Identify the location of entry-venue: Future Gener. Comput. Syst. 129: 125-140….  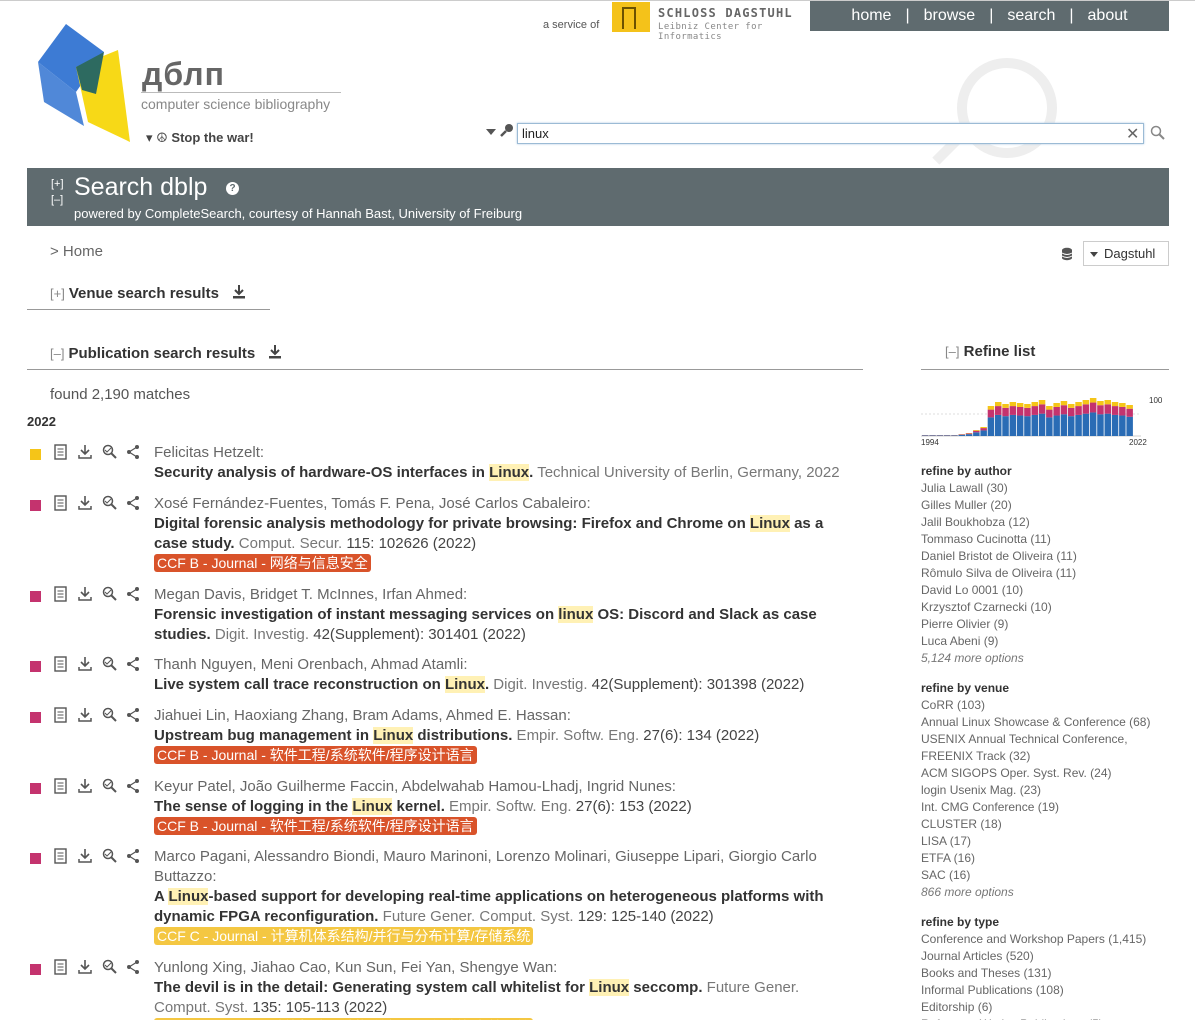
(546, 916).